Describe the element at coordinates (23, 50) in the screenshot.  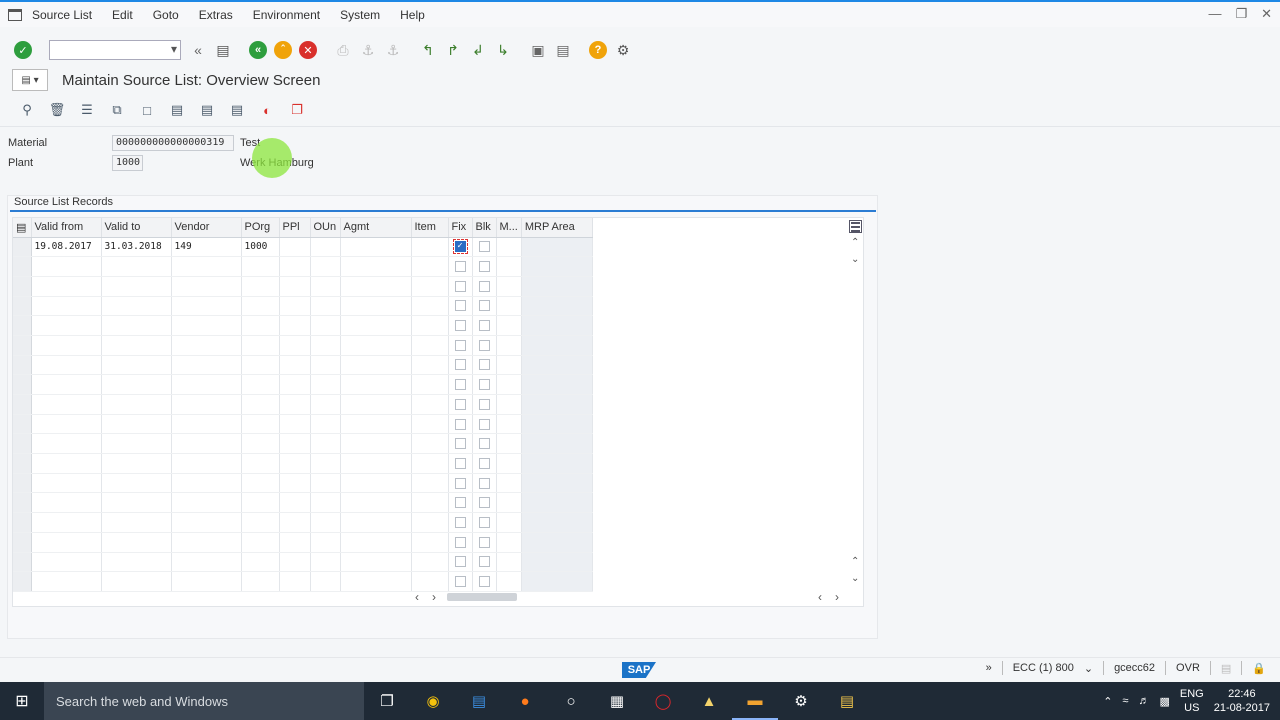
I see `enter-icon: ✓` at that location.